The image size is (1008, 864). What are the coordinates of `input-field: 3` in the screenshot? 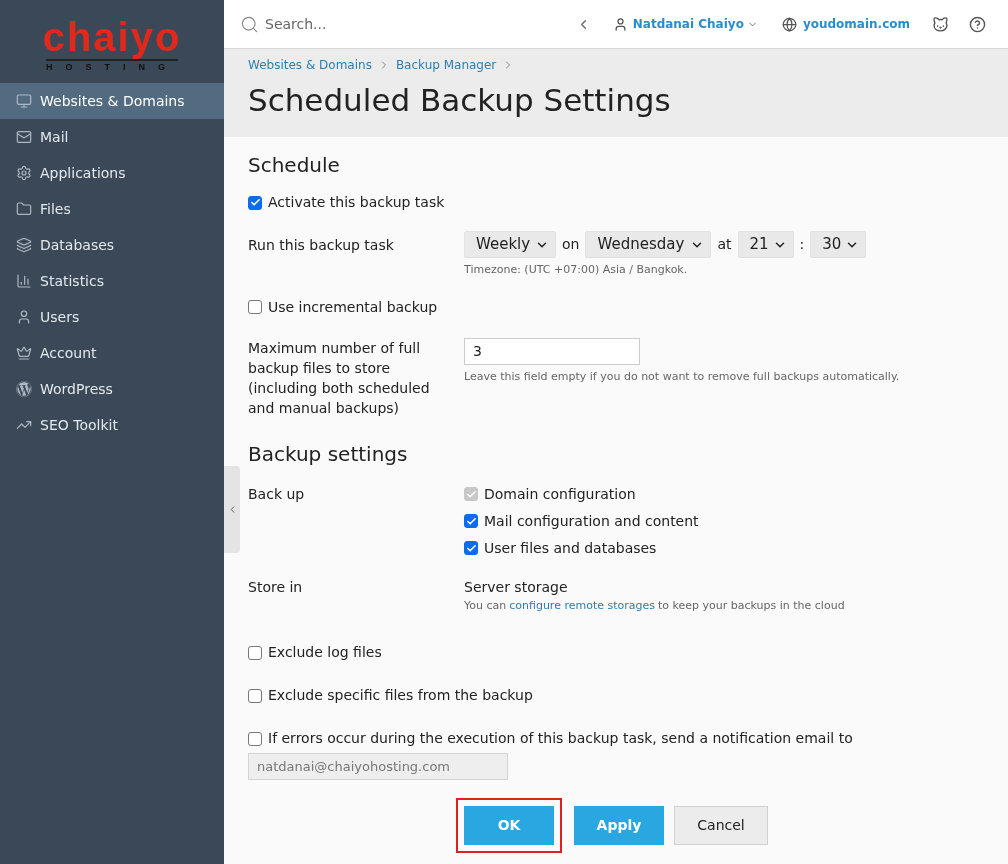 It's located at (552, 351).